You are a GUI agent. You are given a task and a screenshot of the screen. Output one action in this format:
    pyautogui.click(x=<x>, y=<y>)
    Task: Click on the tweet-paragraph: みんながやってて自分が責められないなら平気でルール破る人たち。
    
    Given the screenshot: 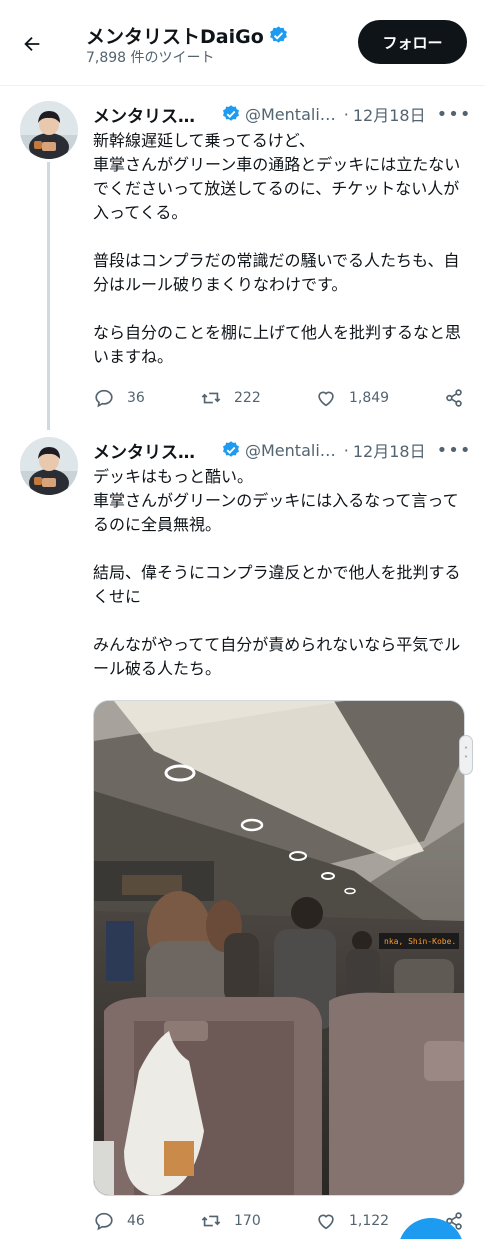 What is the action you would take?
    pyautogui.click(x=277, y=656)
    